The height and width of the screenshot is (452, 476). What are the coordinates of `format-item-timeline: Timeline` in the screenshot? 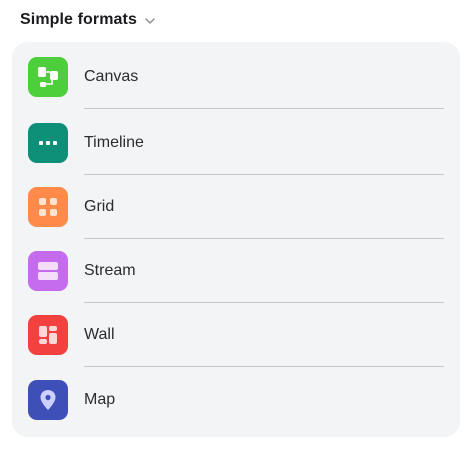 It's located at (236, 143).